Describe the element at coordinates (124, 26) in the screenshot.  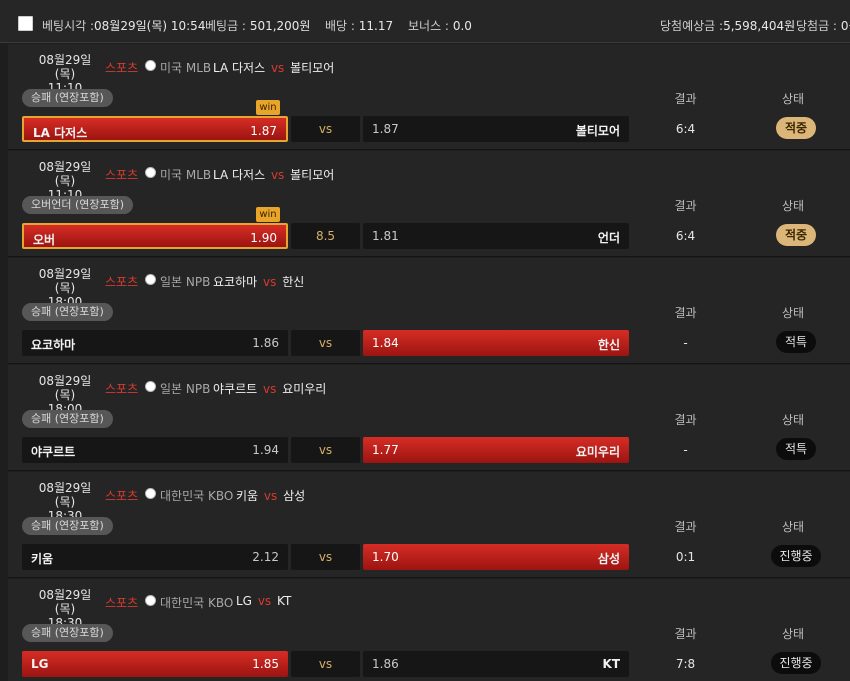
I see `bet-time: 베팅시각 :08월29일(목) 10:54` at that location.